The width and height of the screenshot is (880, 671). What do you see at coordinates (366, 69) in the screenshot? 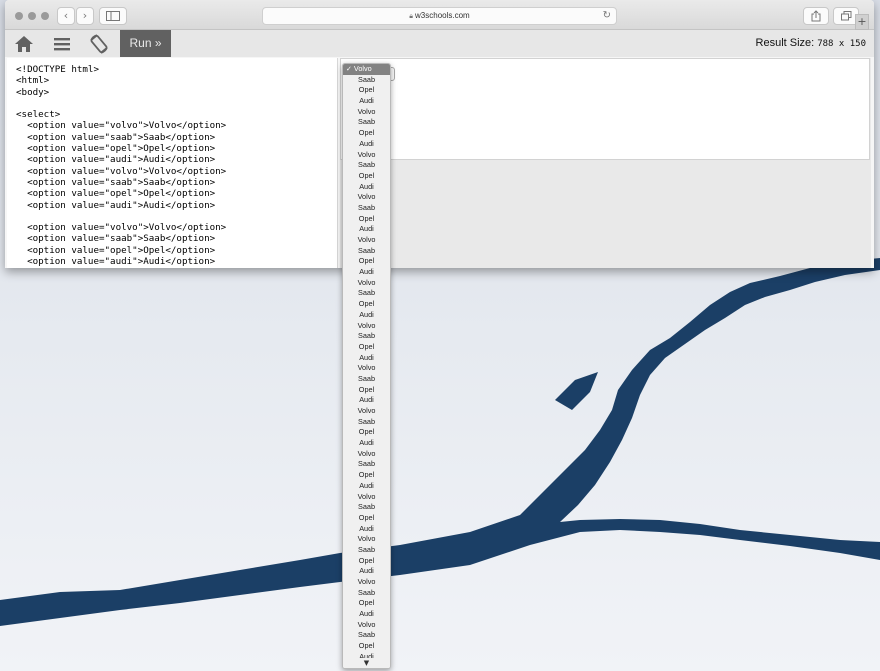
I see `dropdown-option: ✓ Volvo` at bounding box center [366, 69].